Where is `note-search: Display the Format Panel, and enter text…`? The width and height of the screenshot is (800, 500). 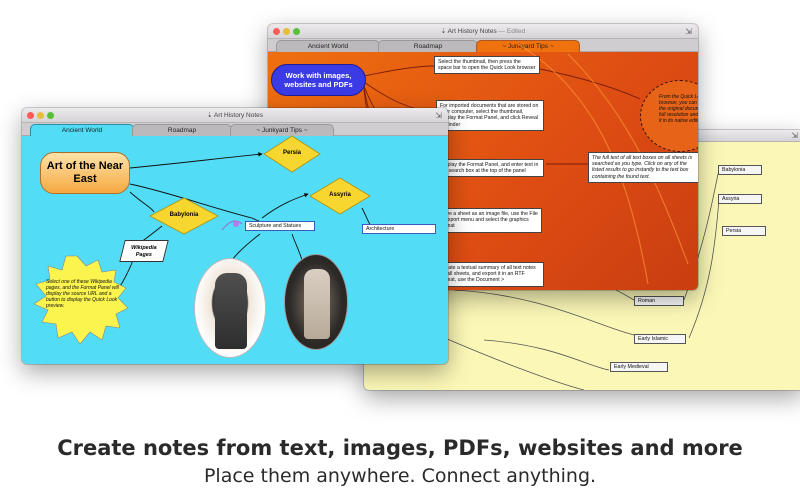
note-search: Display the Format Panel, and enter text… is located at coordinates (490, 168).